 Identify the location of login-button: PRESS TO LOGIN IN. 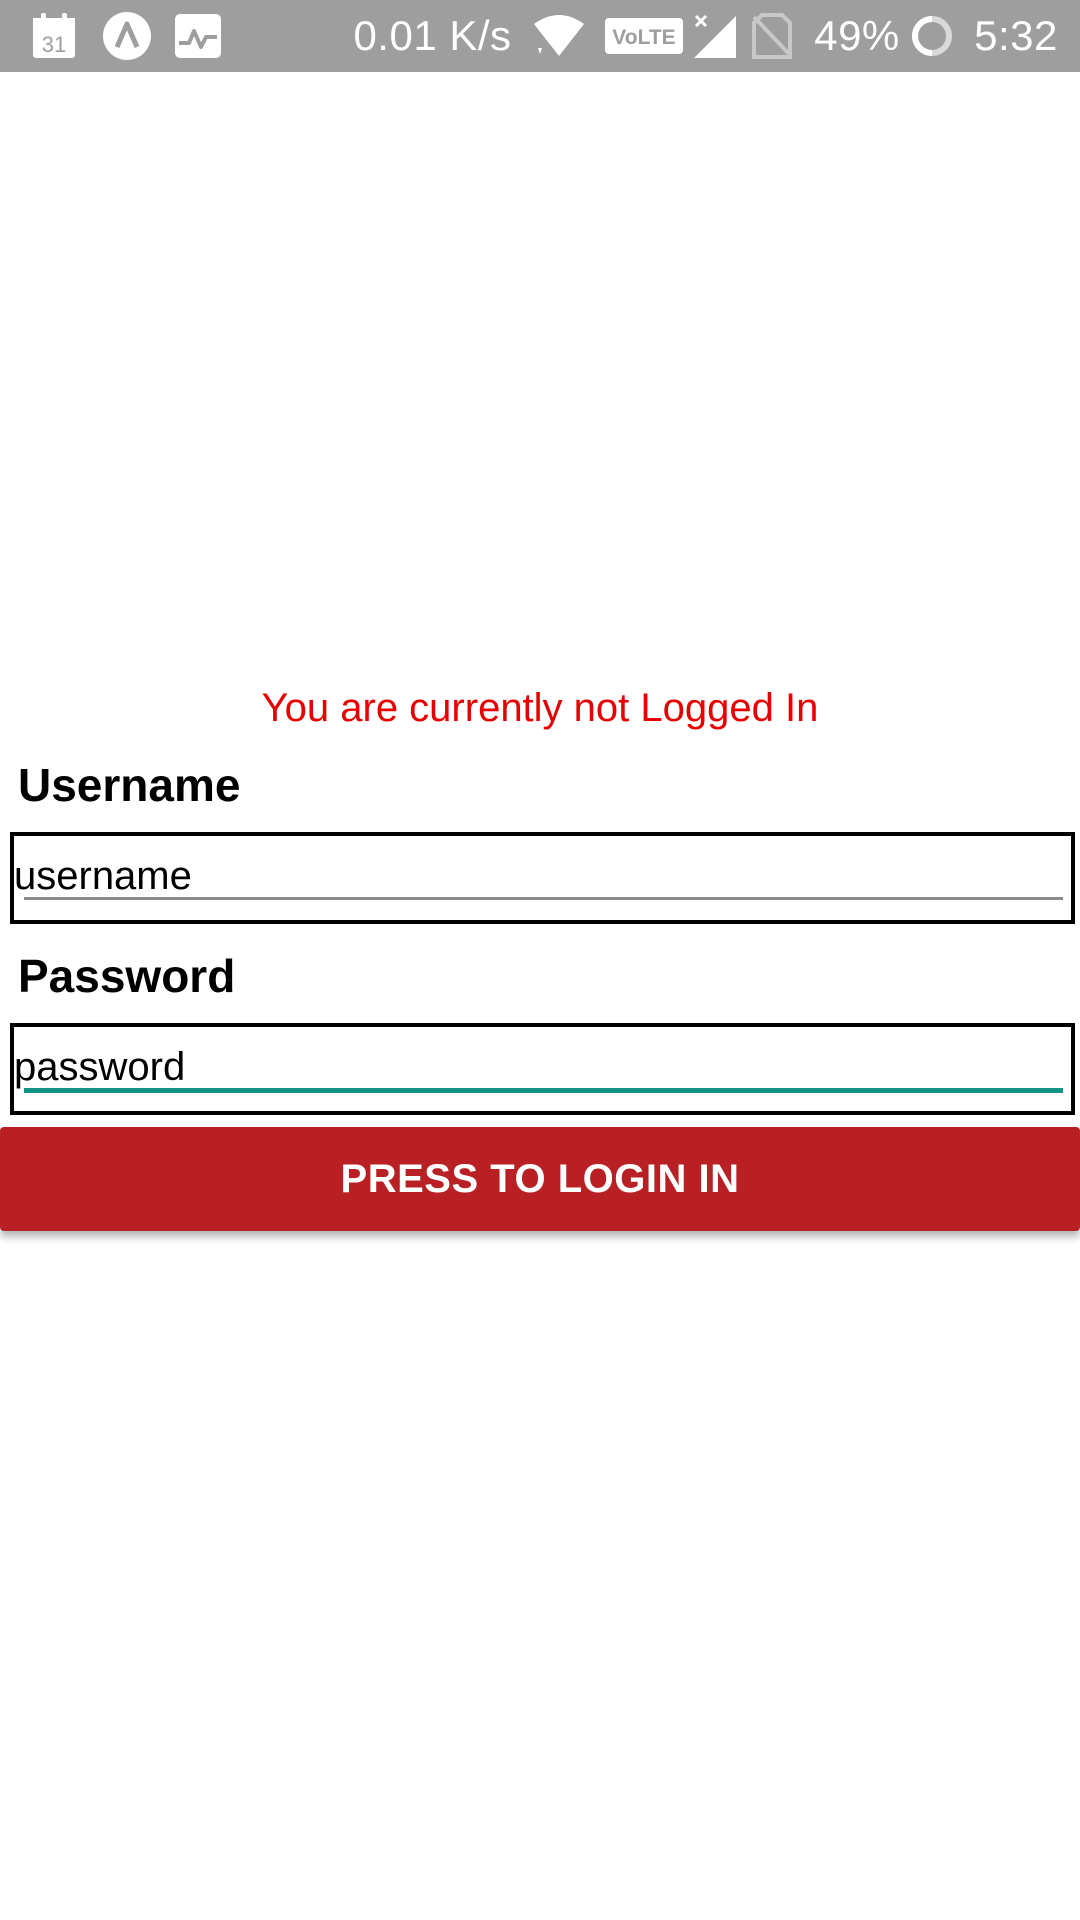
(540, 1179).